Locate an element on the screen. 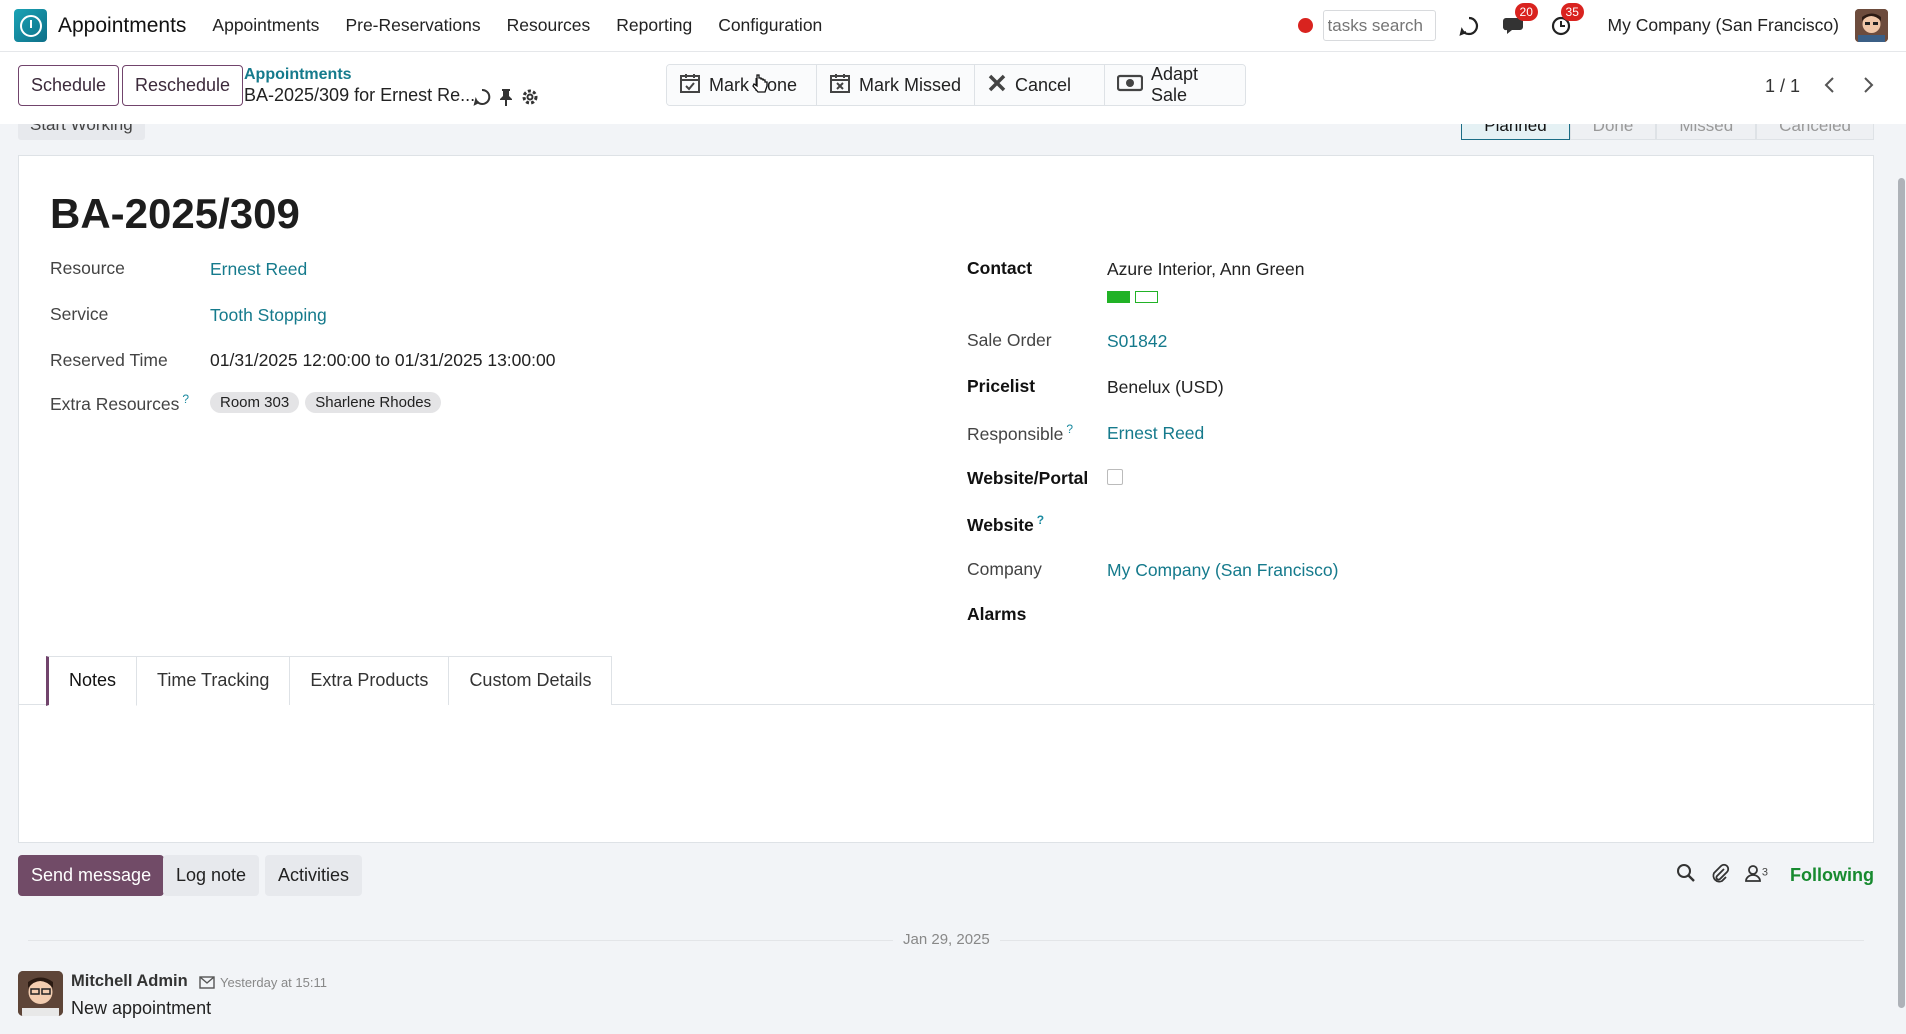 The image size is (1906, 1034). website-label: Website? is located at coordinates (1005, 524).